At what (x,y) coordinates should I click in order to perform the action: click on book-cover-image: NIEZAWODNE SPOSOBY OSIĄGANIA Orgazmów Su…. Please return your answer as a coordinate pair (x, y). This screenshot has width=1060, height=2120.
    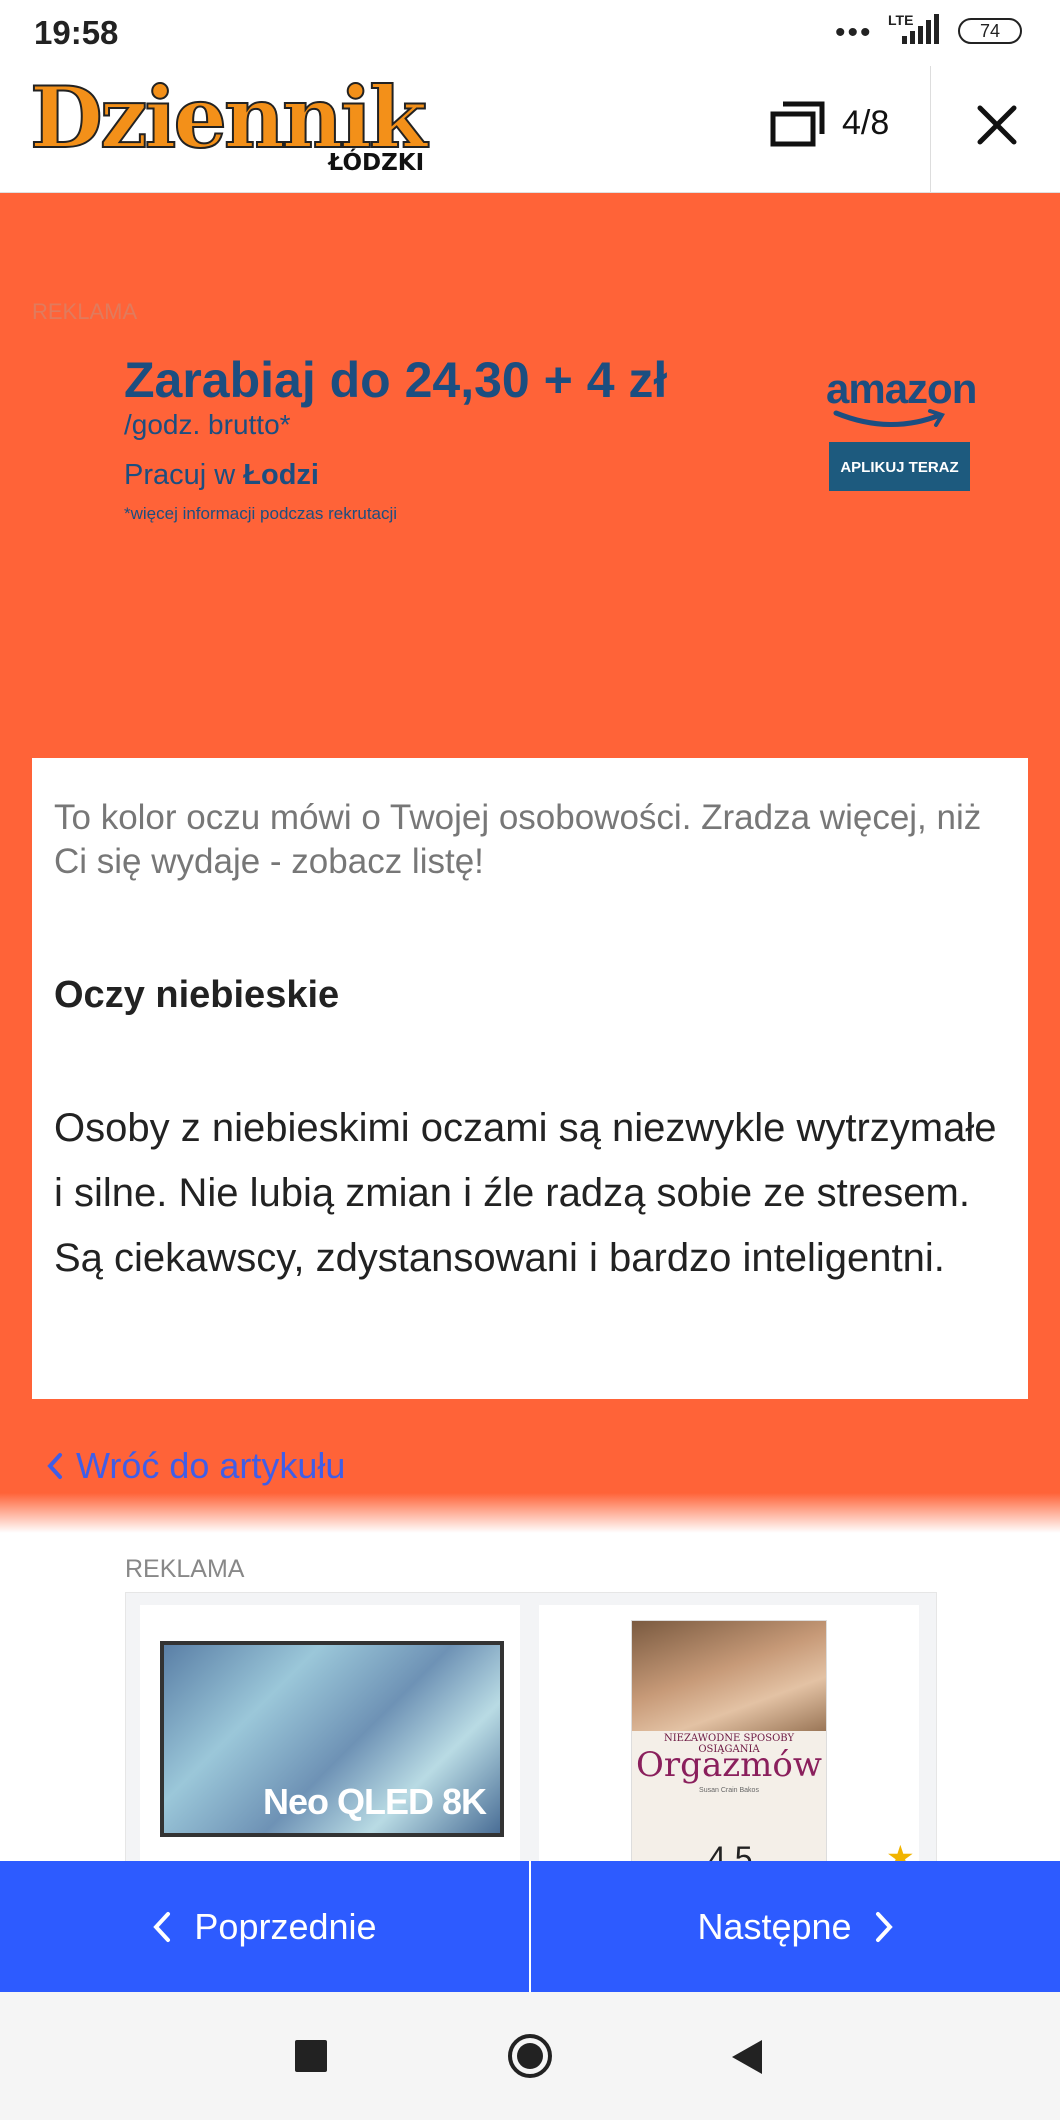
    Looking at the image, I should click on (729, 1742).